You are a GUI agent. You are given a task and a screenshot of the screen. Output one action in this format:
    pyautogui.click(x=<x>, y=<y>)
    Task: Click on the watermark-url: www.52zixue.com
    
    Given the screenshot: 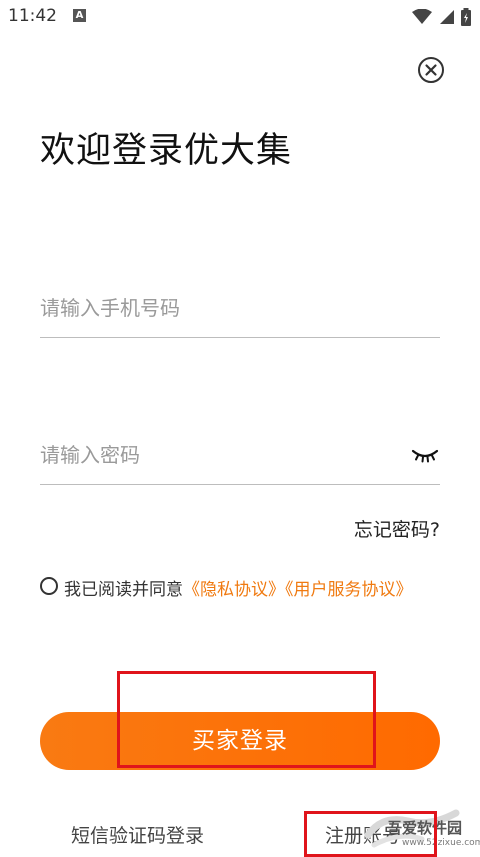 What is the action you would take?
    pyautogui.click(x=441, y=843)
    